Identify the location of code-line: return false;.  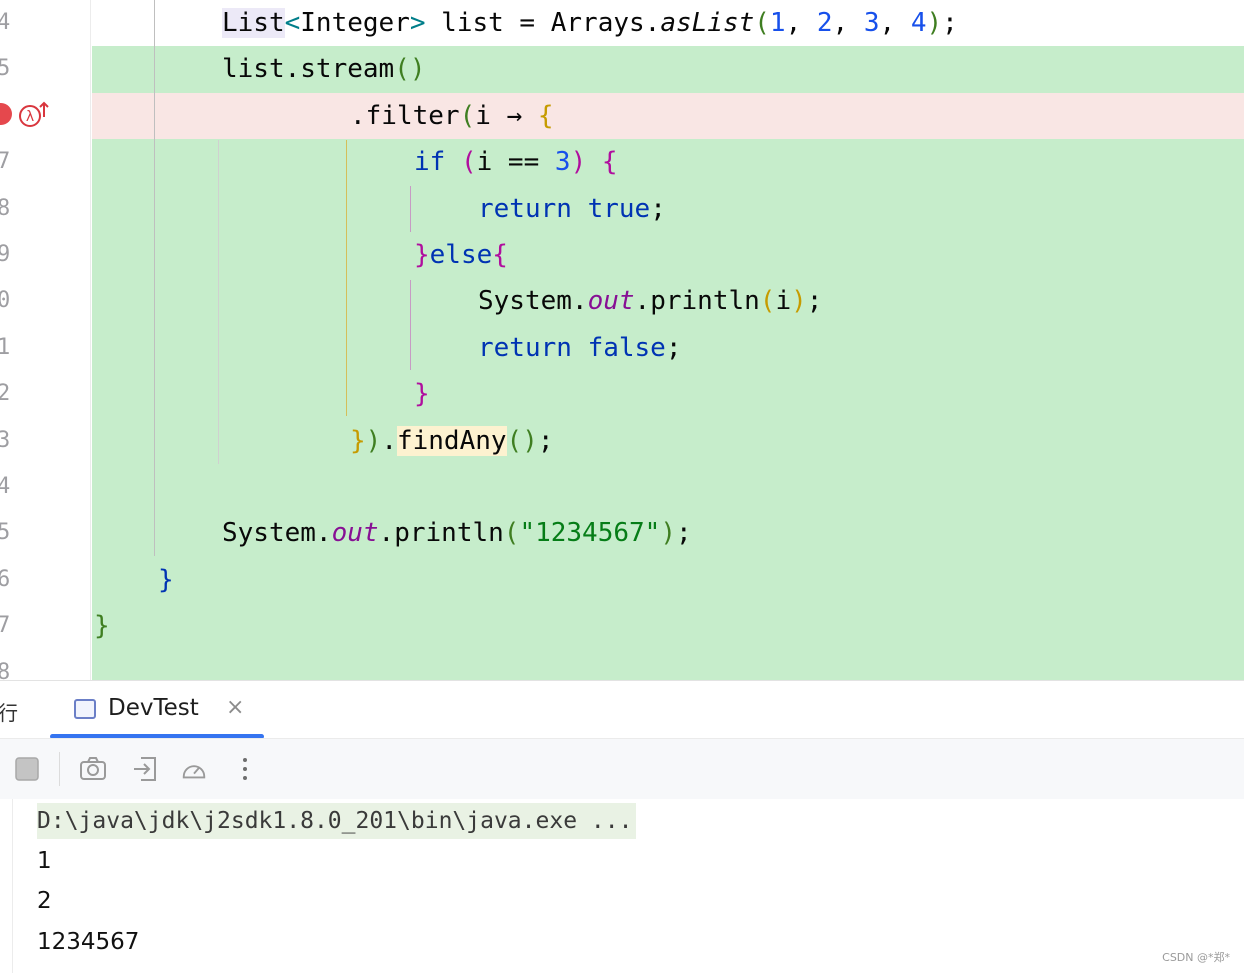
(580, 348).